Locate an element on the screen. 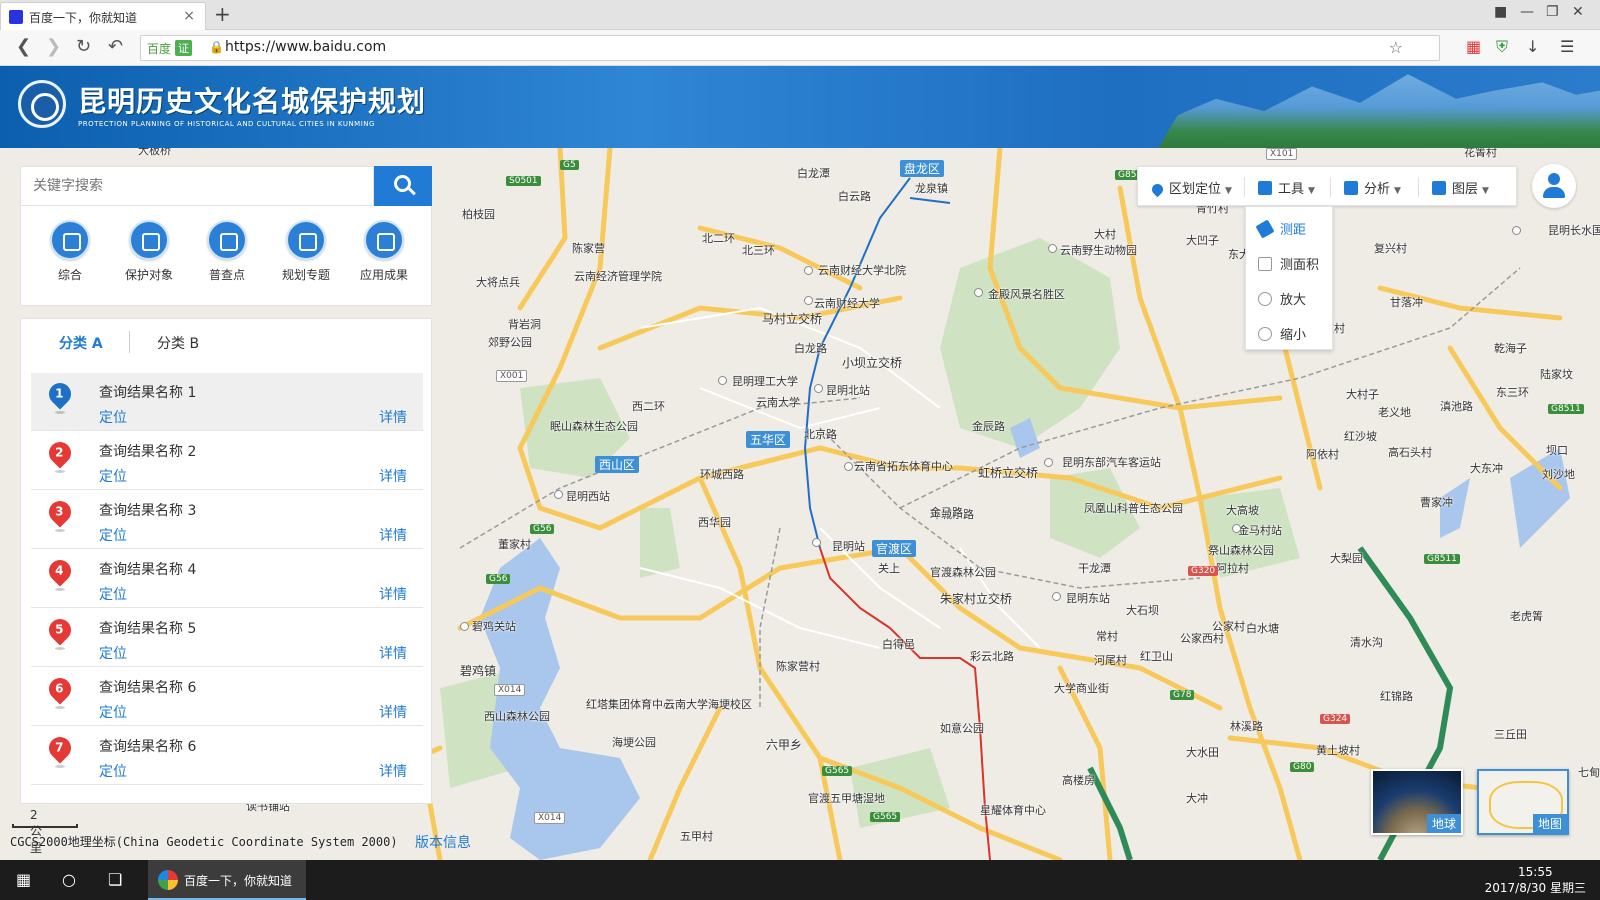 This screenshot has height=900, width=1600. map-place-label: 凤凰山科普生态公园 is located at coordinates (1133, 508).